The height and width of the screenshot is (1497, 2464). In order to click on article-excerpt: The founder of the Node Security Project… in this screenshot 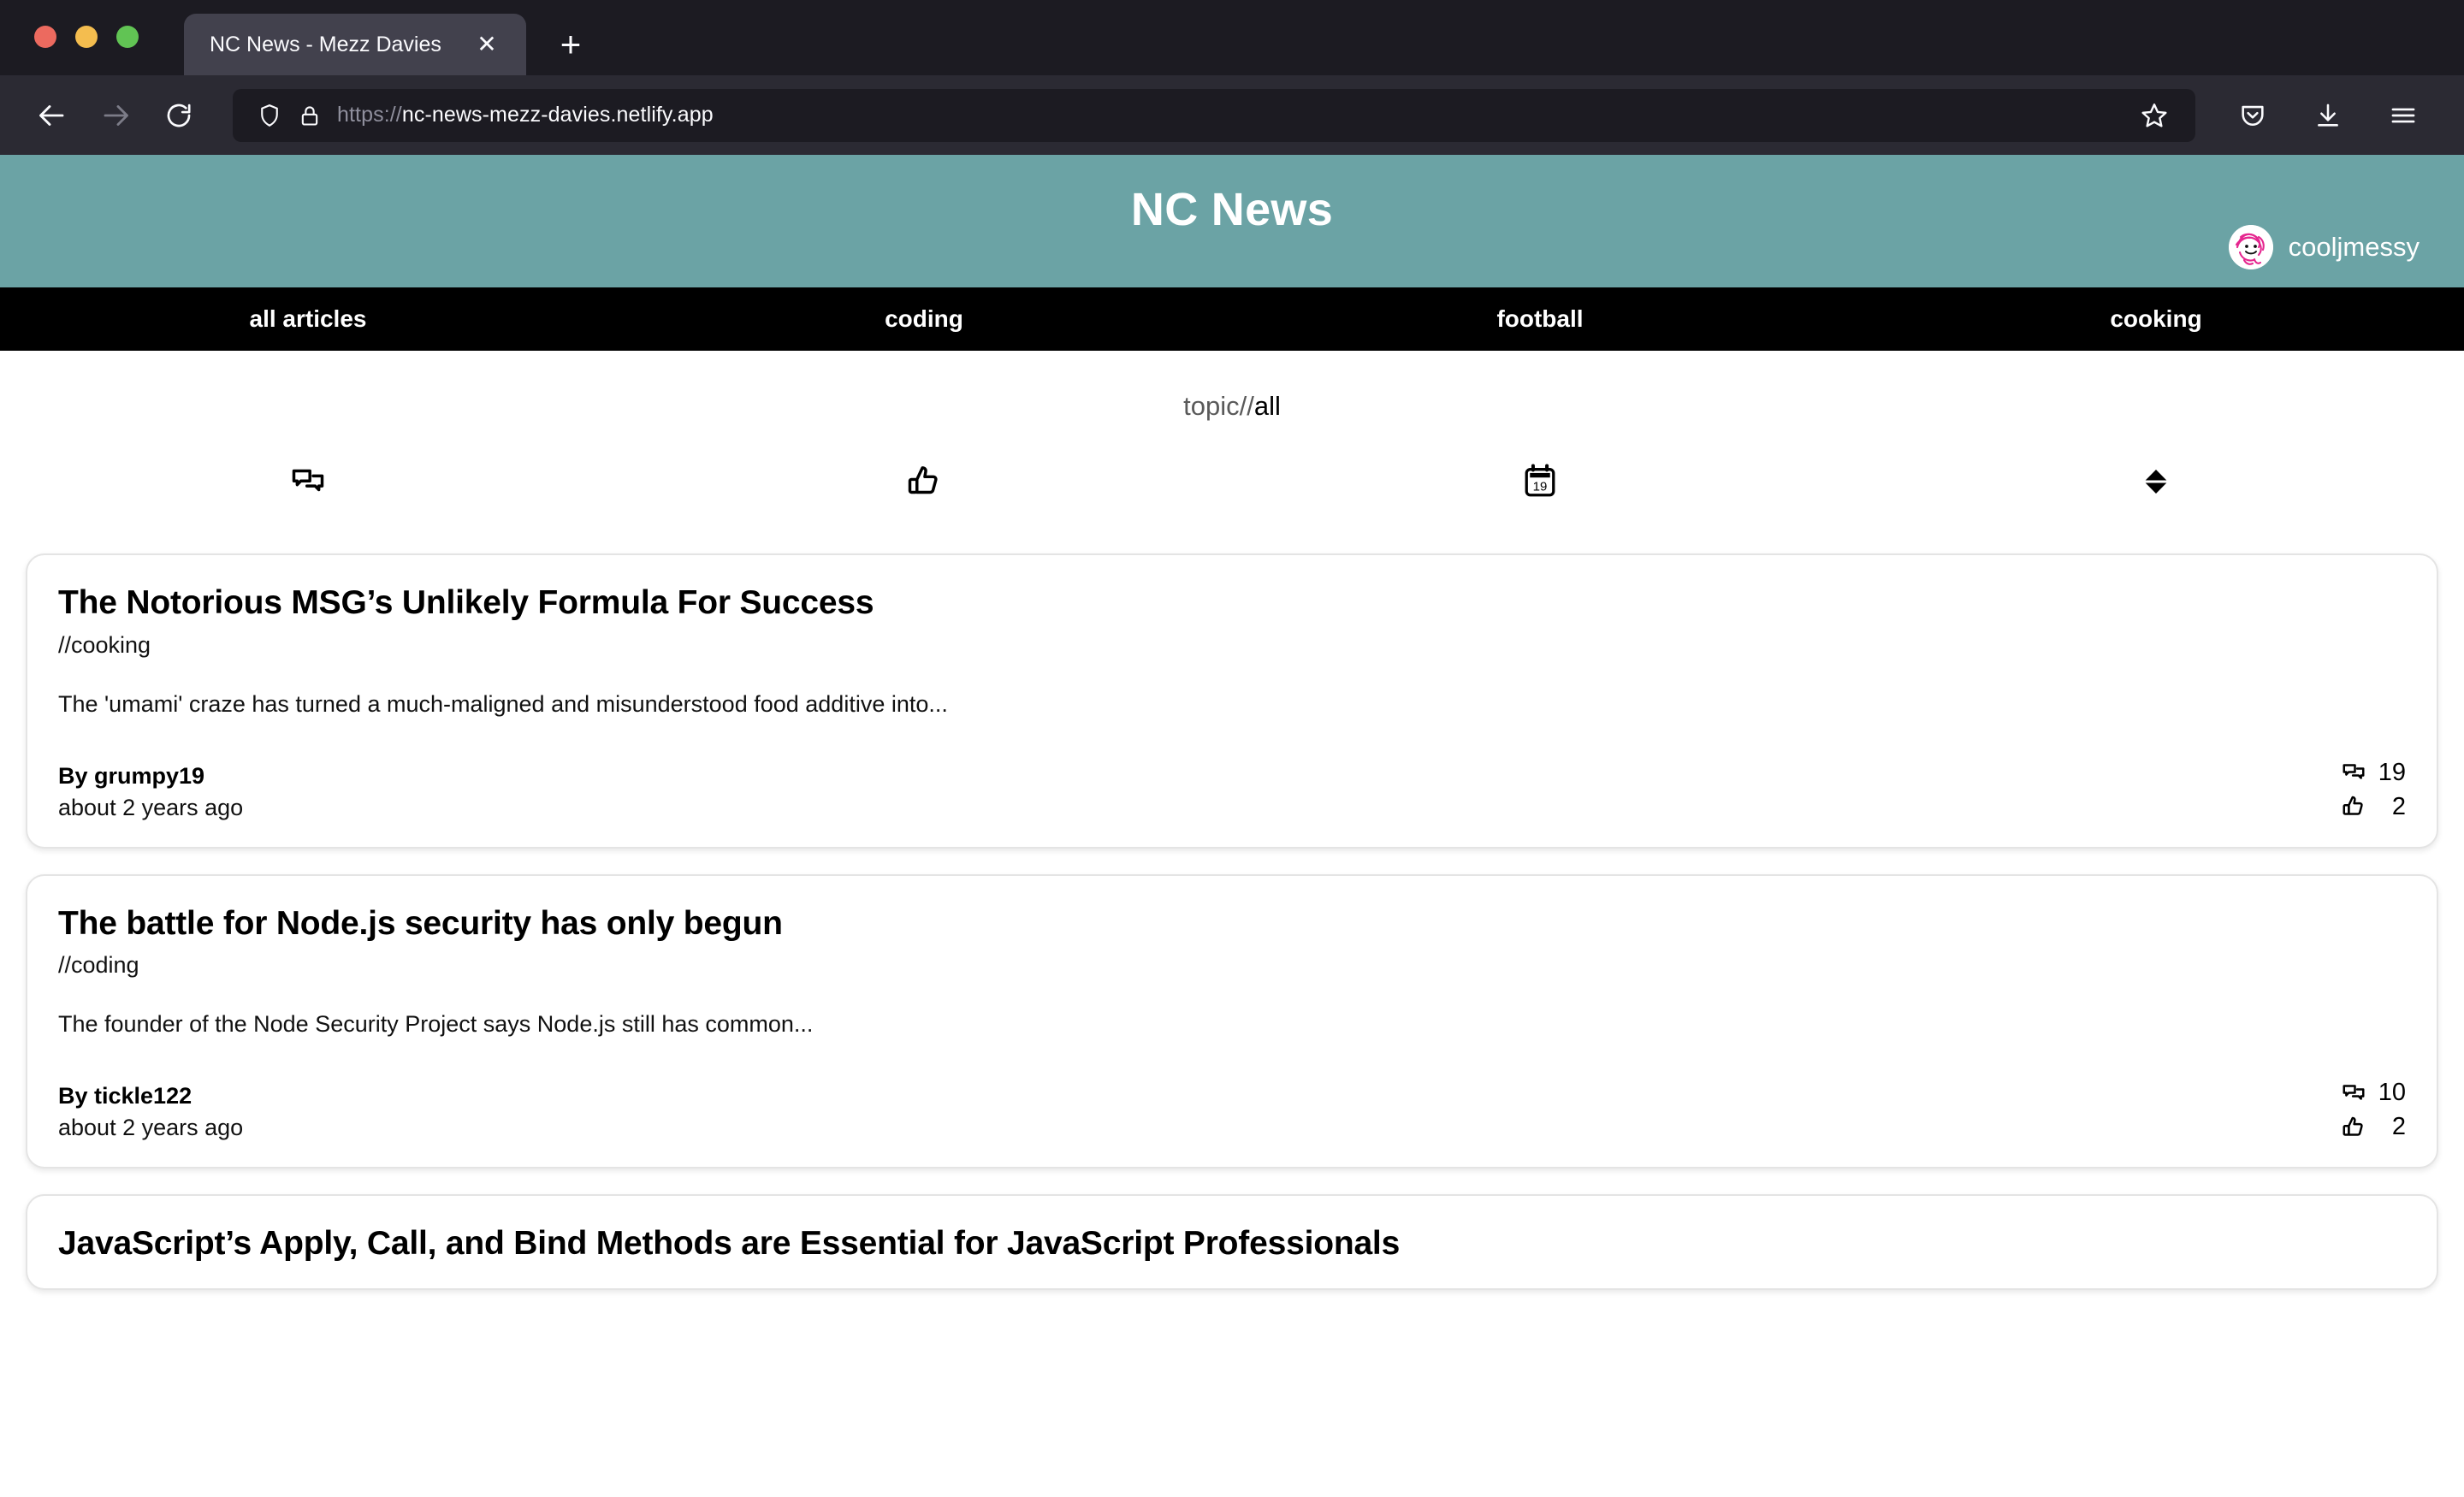, I will do `click(436, 1024)`.